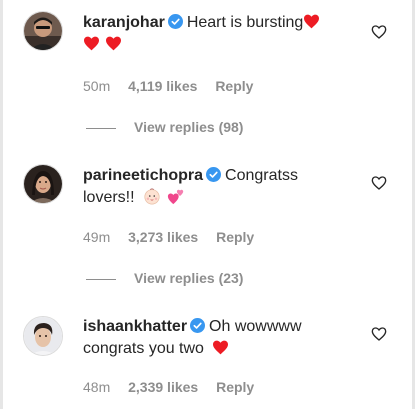 This screenshot has height=409, width=415. I want to click on view-replies-label: View replies (23), so click(189, 278).